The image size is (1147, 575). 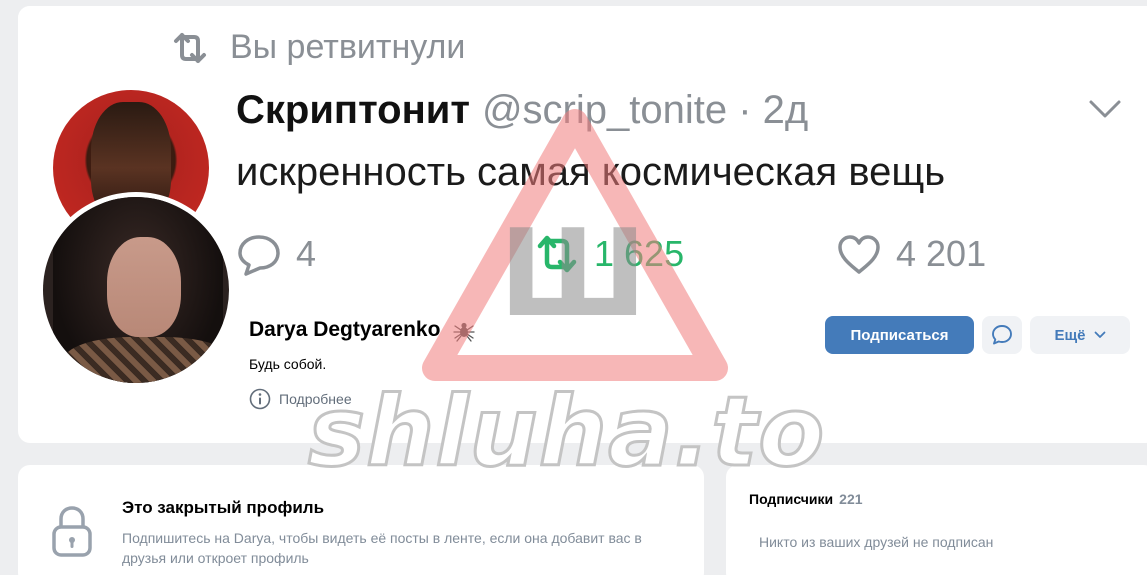 I want to click on tweet-retweet-value: 1 625, so click(x=639, y=253).